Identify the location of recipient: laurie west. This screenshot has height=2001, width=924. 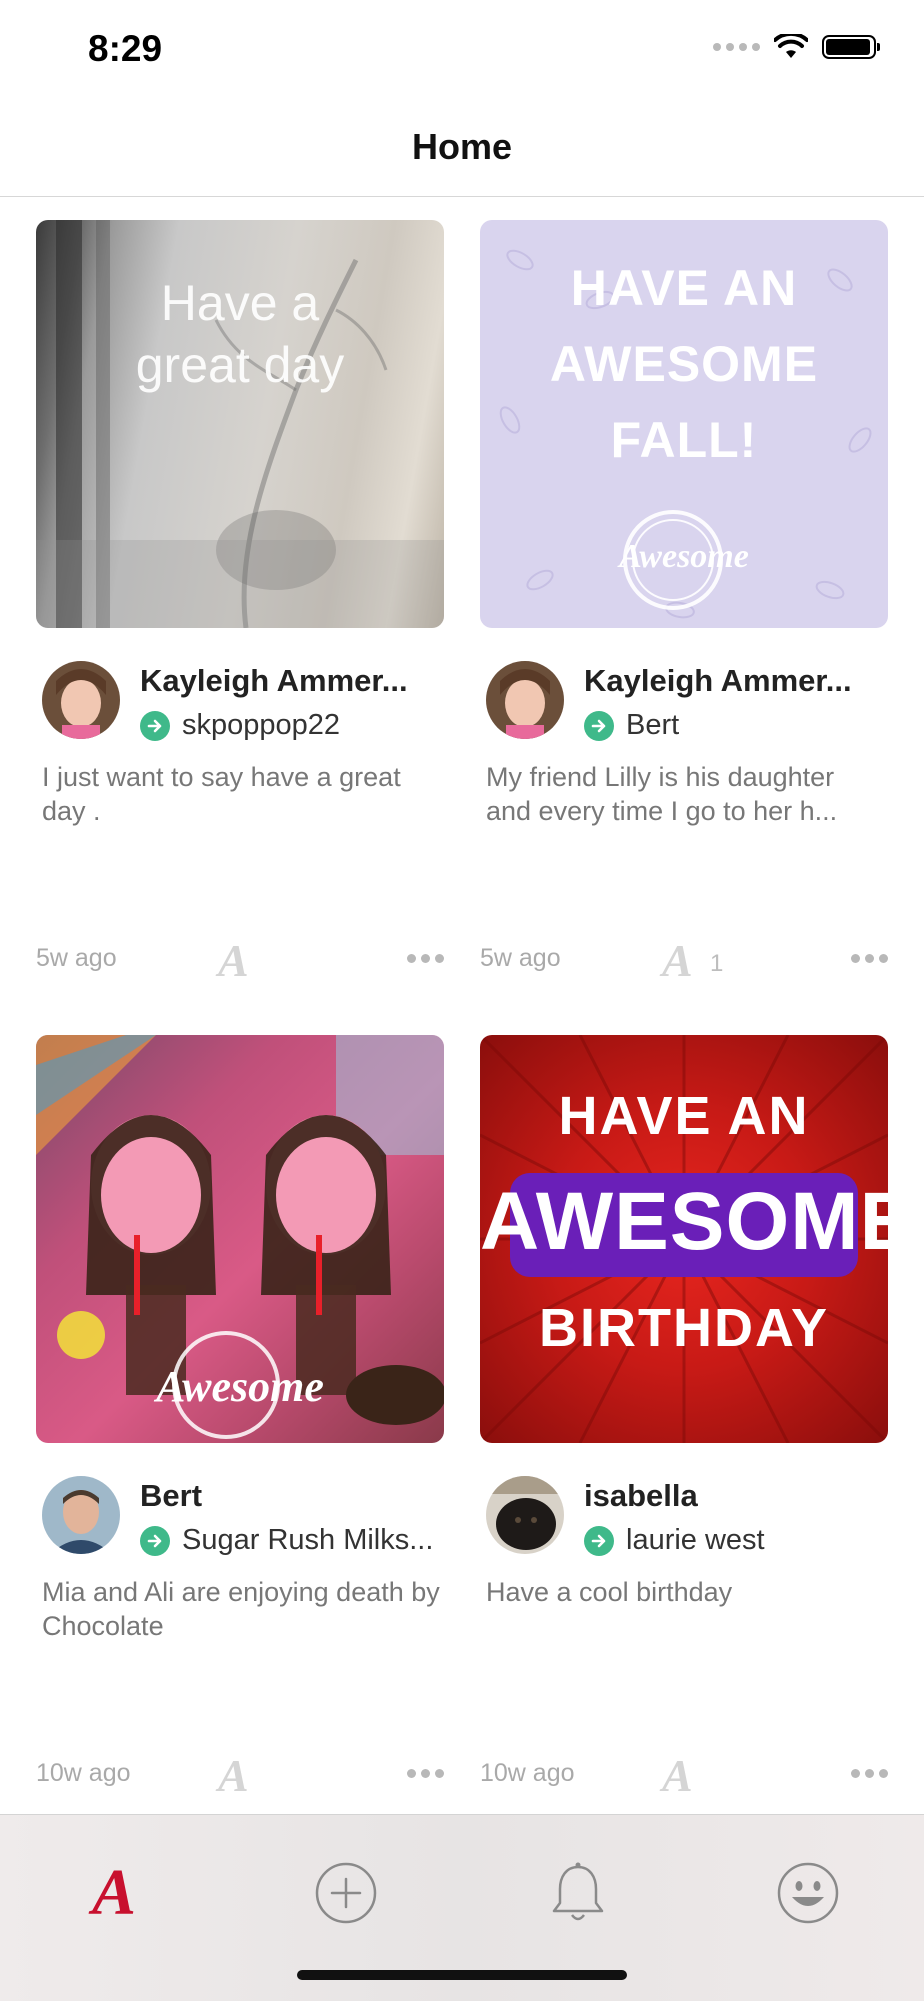
(674, 1540).